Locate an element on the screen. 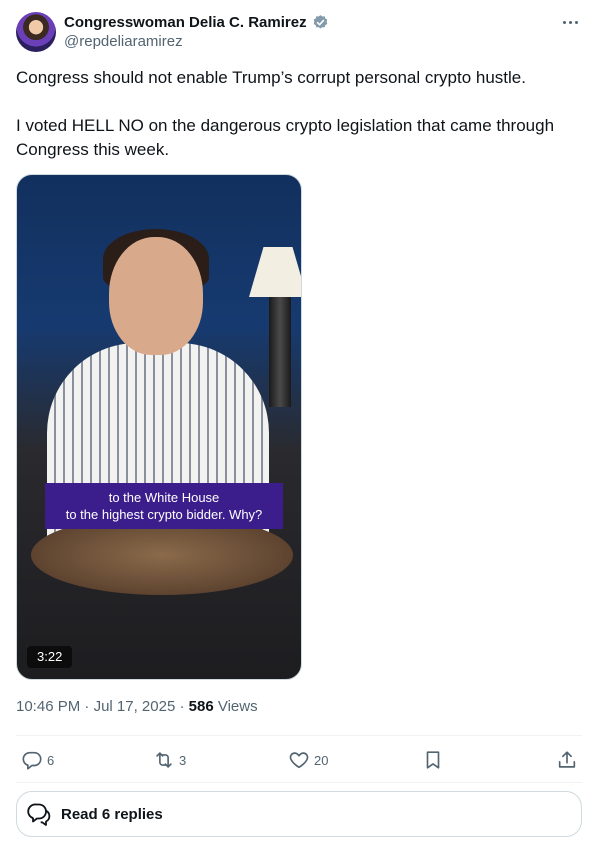 The height and width of the screenshot is (845, 598). author-name-row: Congresswoman Delia C. Ramirez is located at coordinates (196, 22).